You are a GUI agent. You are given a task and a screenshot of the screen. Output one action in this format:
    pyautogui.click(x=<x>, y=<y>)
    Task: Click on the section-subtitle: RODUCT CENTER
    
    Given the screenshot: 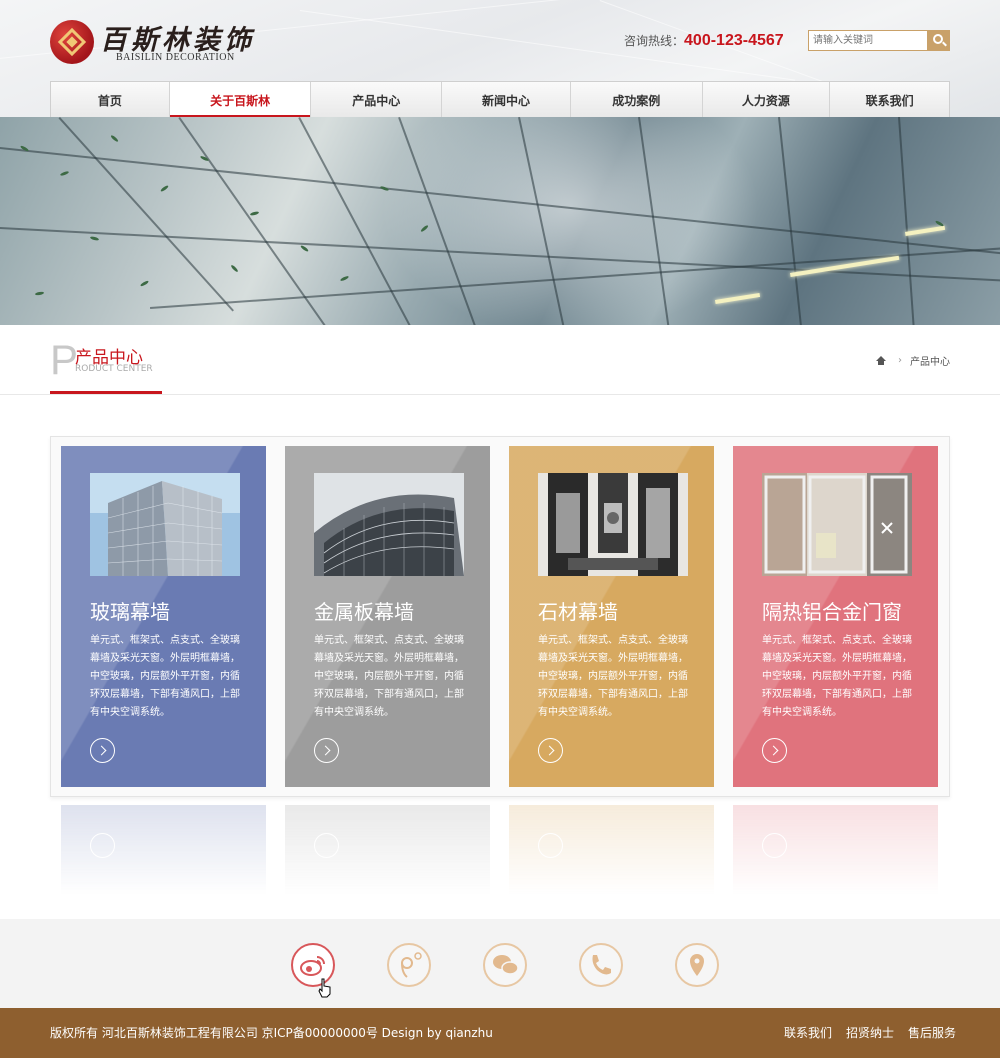 What is the action you would take?
    pyautogui.click(x=114, y=369)
    